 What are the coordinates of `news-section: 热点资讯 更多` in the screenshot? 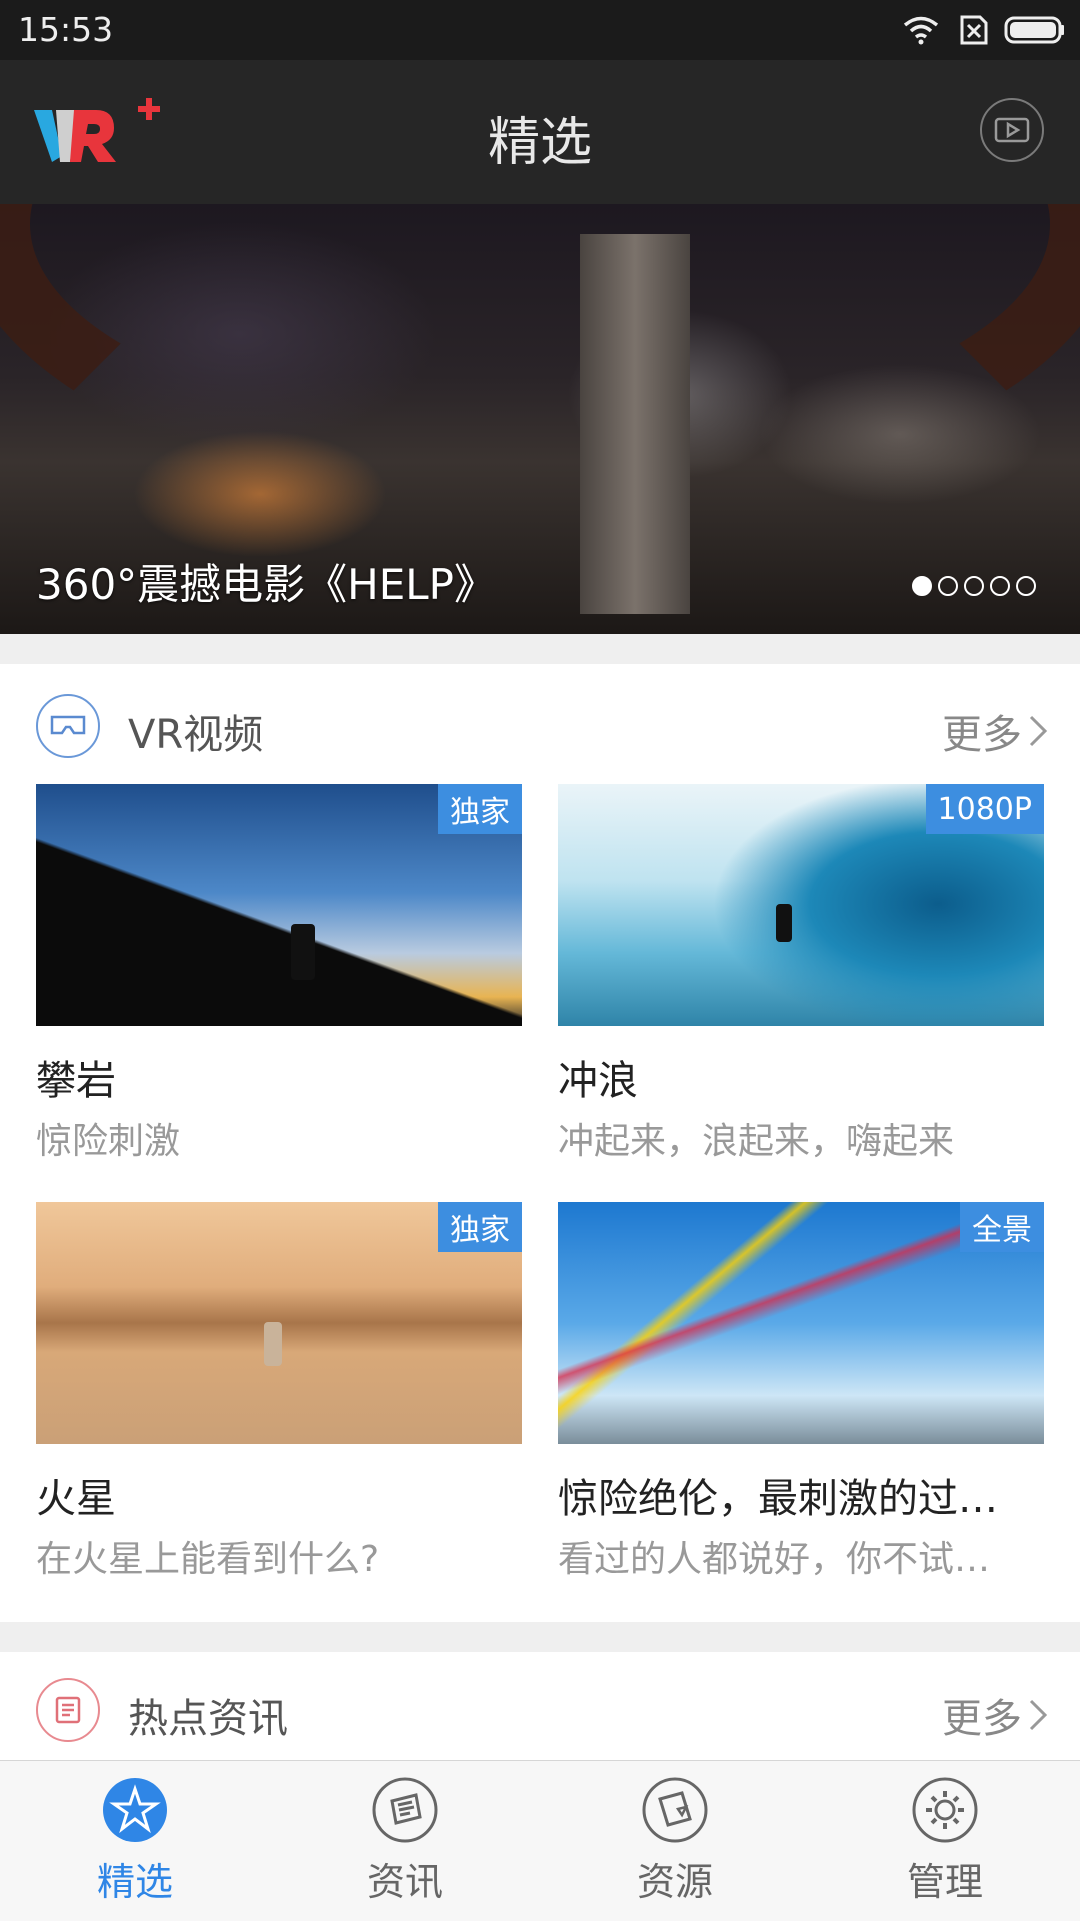 It's located at (540, 1706).